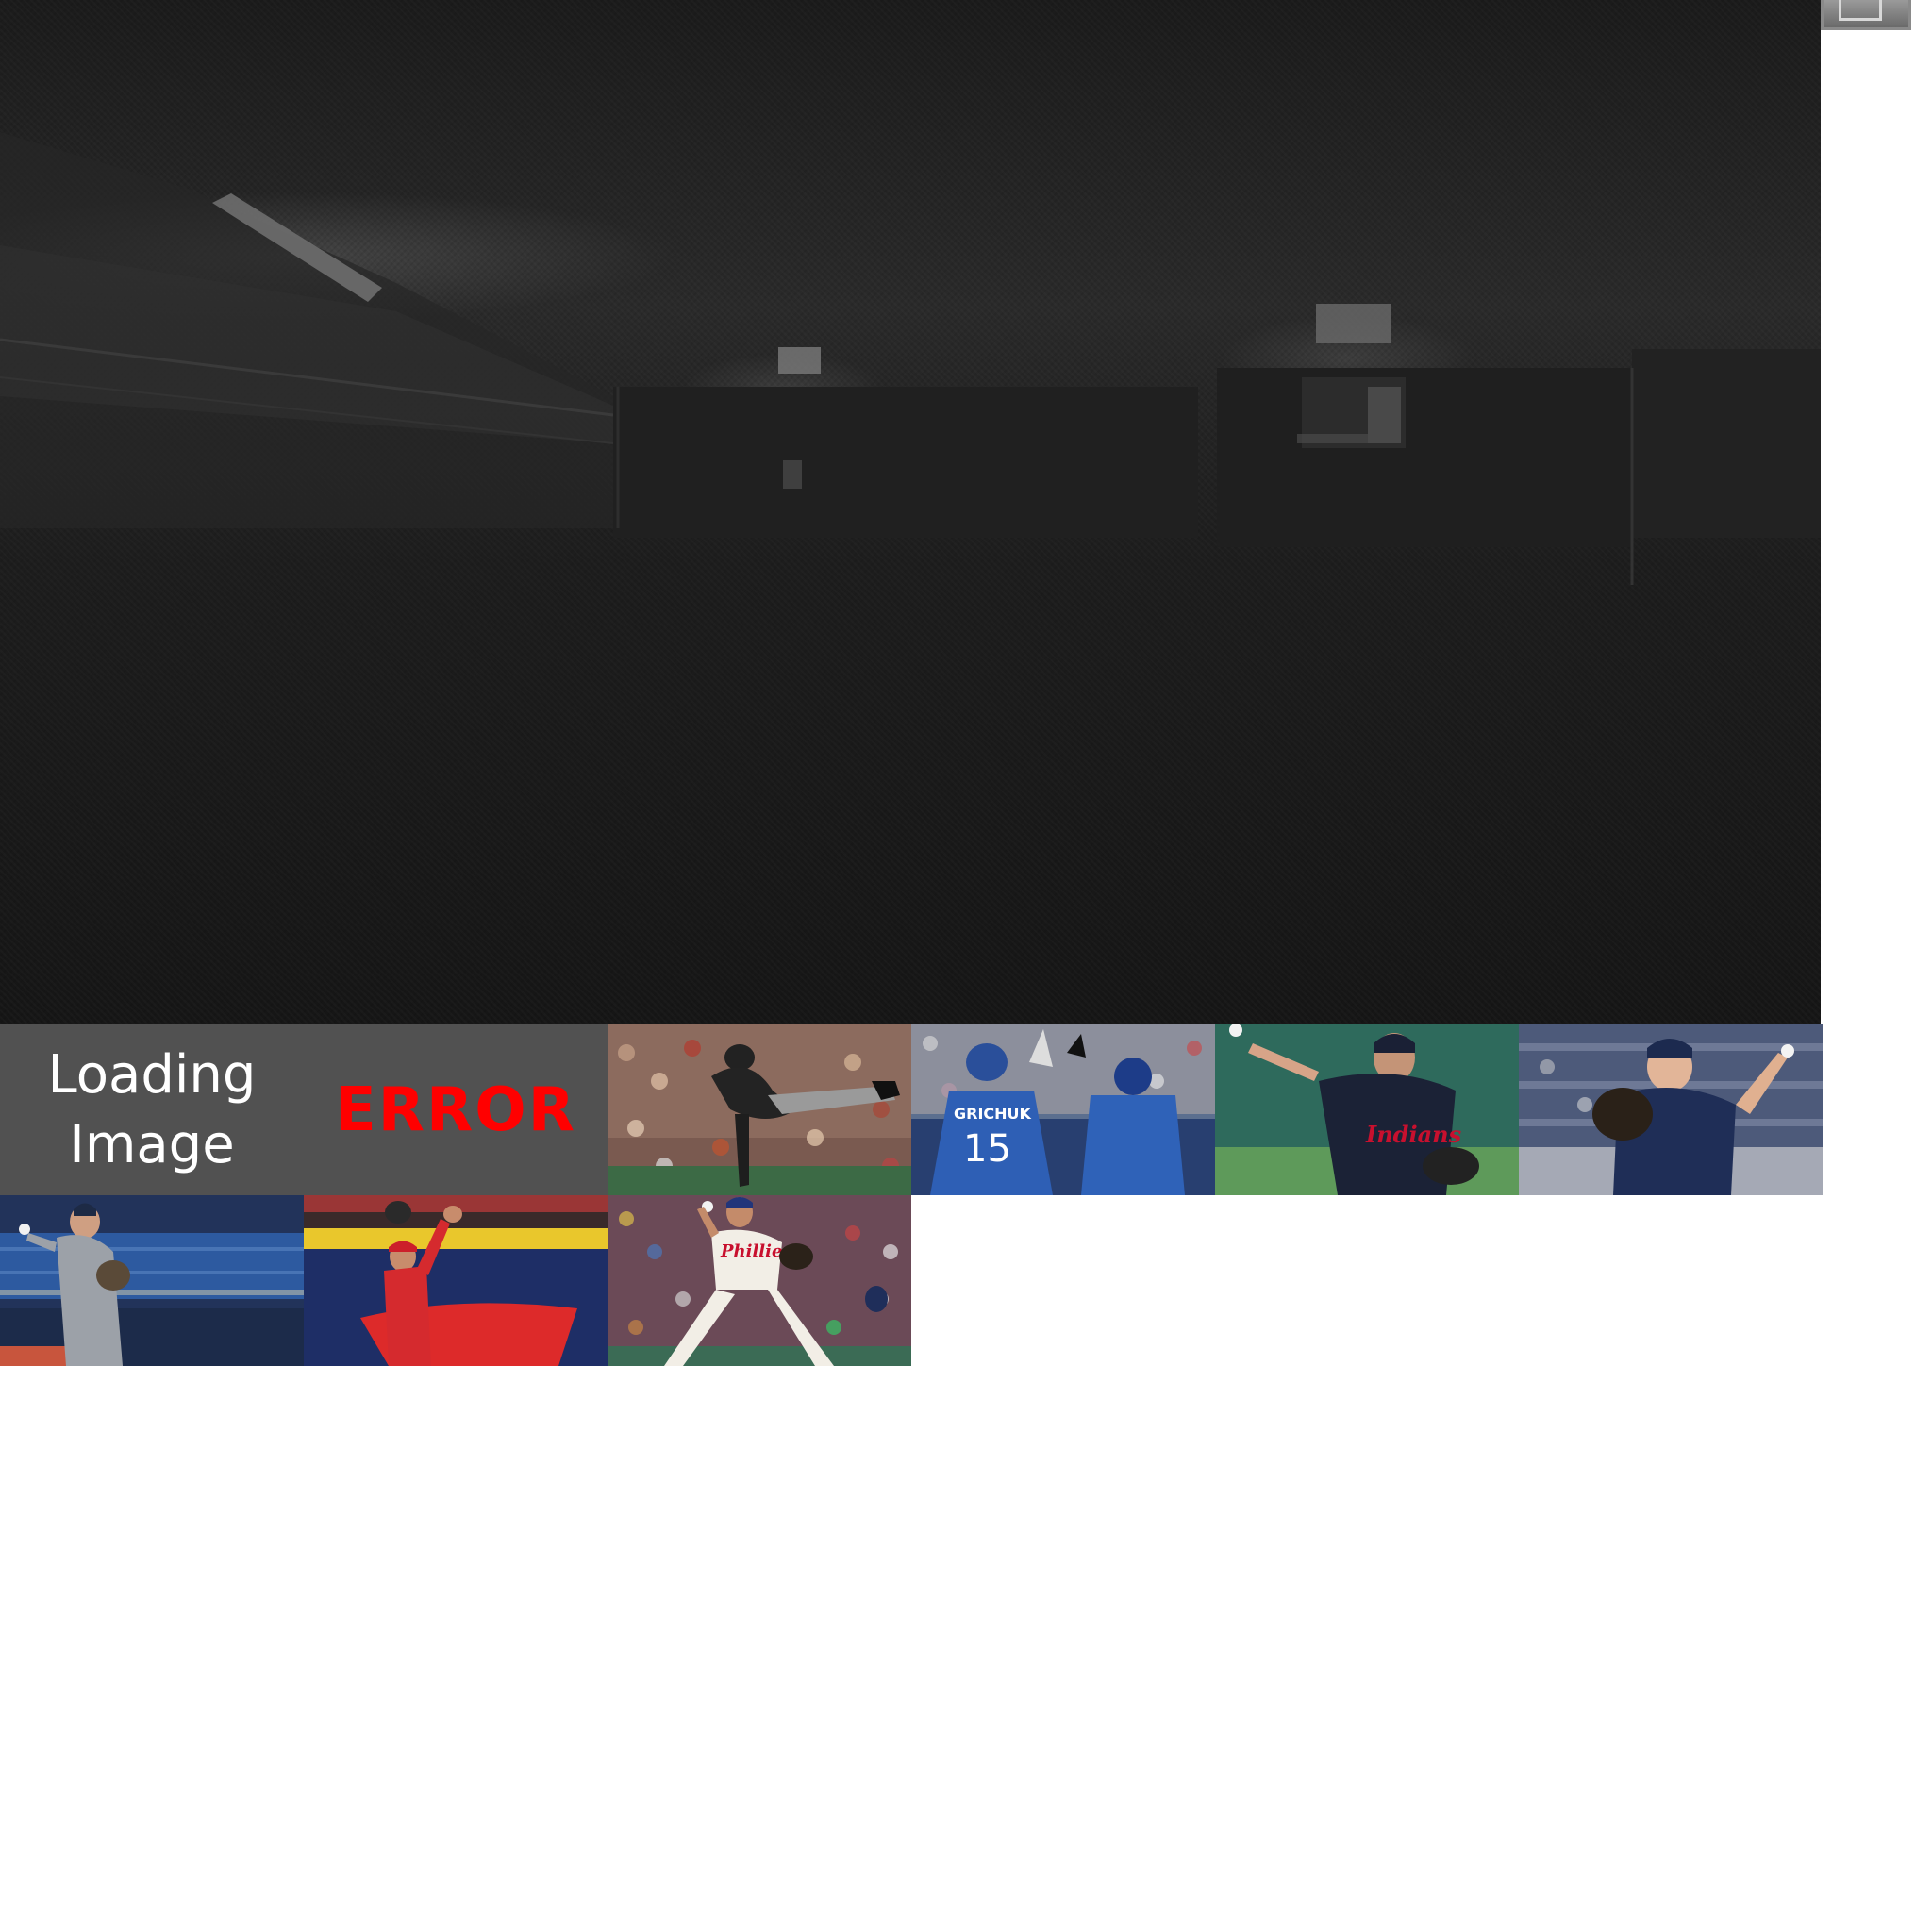  I want to click on red-uniform-outfielder-catch-photo-icon, so click(456, 1280).